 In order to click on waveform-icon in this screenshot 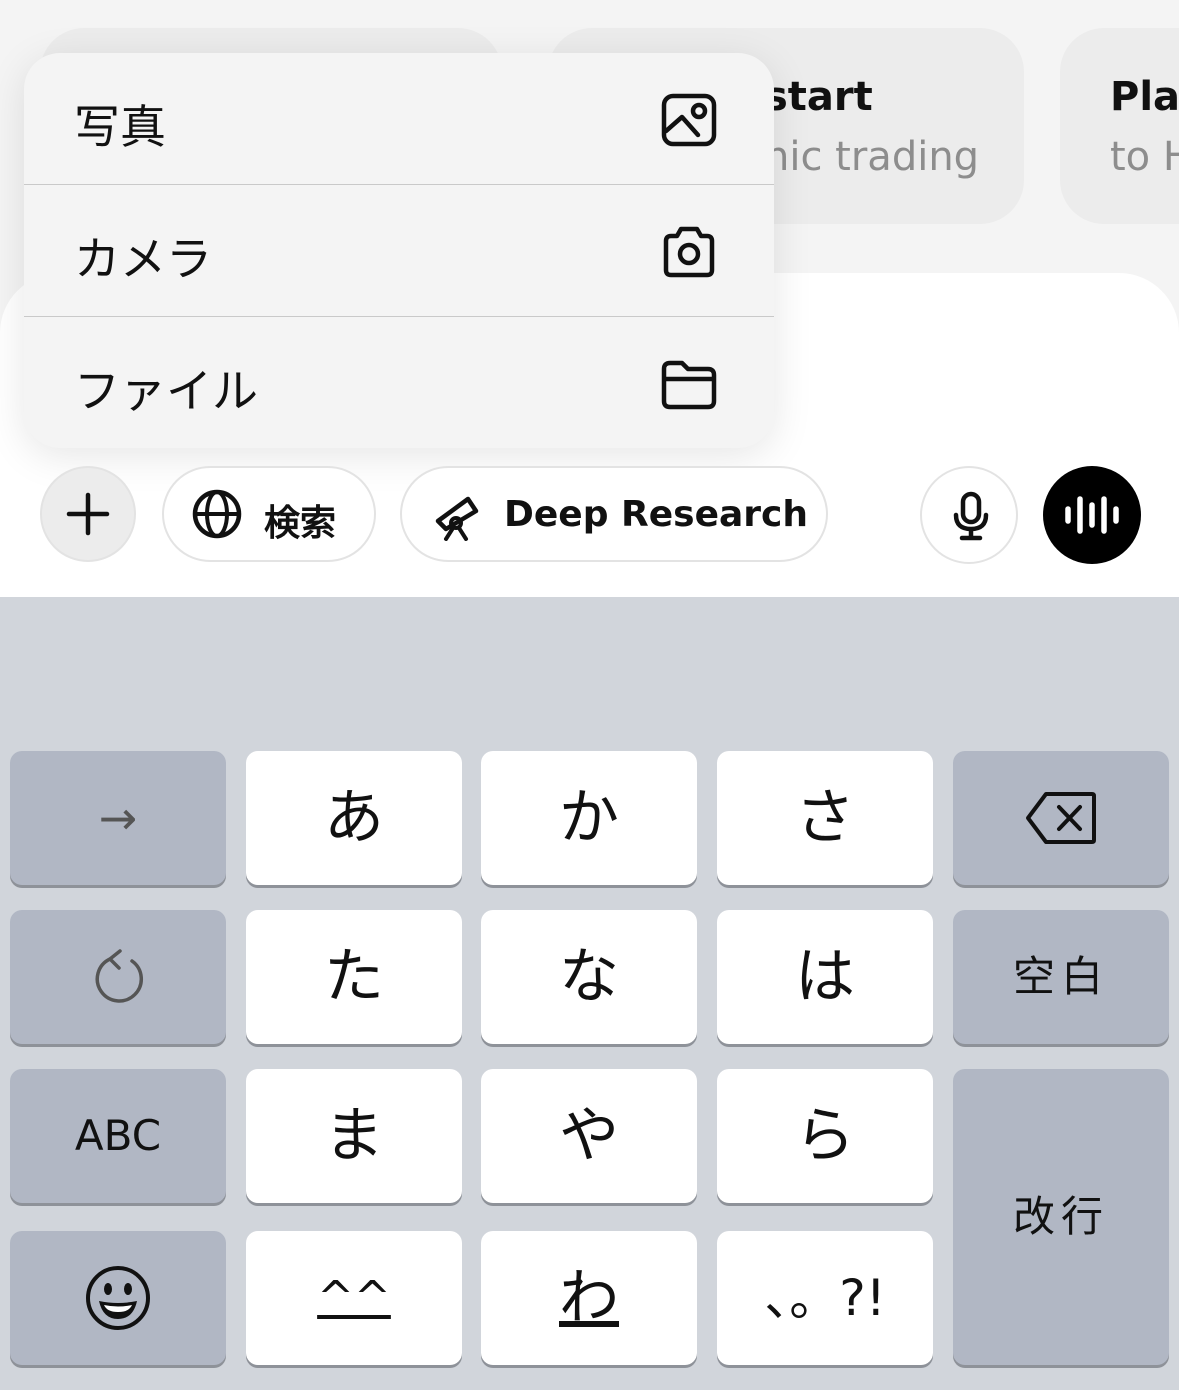, I will do `click(1092, 515)`.